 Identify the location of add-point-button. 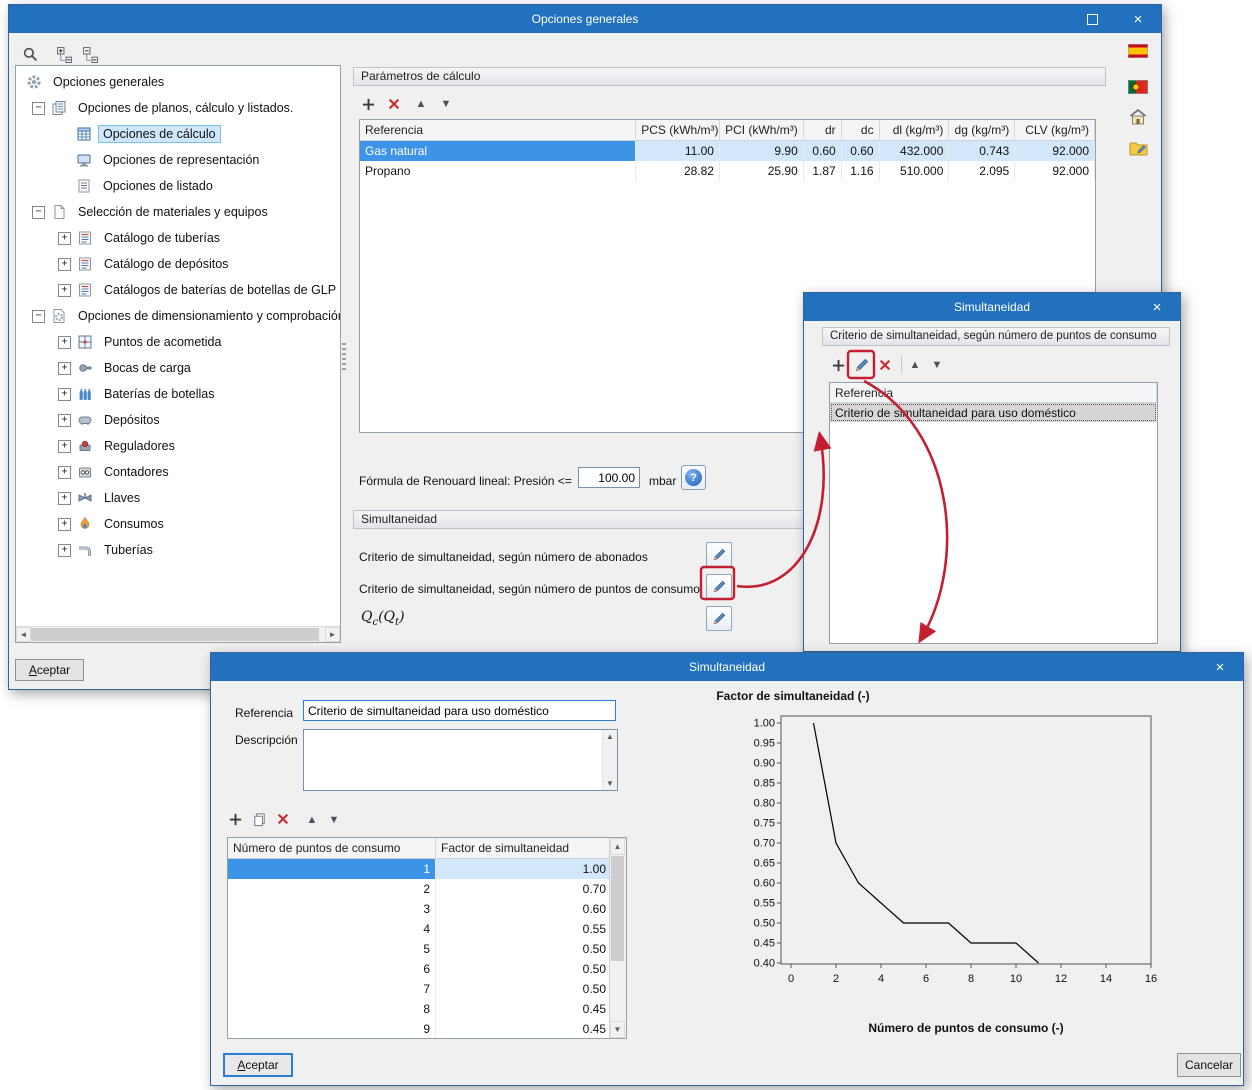
(235, 819).